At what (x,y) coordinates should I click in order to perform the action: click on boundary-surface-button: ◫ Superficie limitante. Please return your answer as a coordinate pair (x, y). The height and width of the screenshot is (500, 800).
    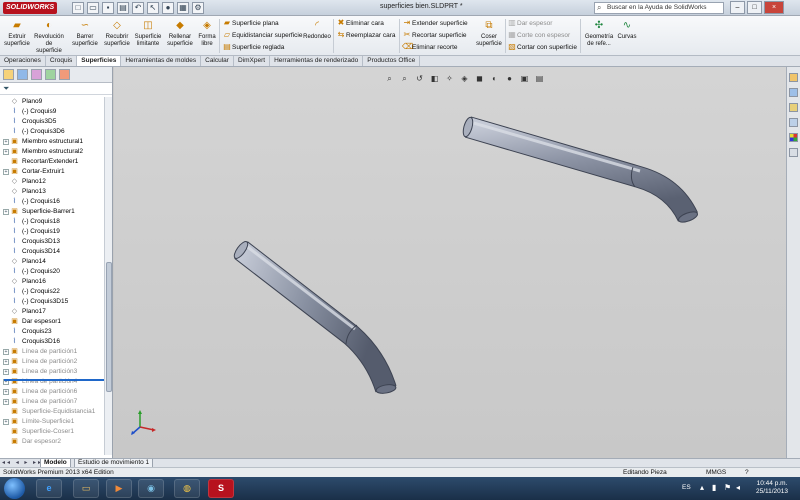
    Looking at the image, I should click on (148, 33).